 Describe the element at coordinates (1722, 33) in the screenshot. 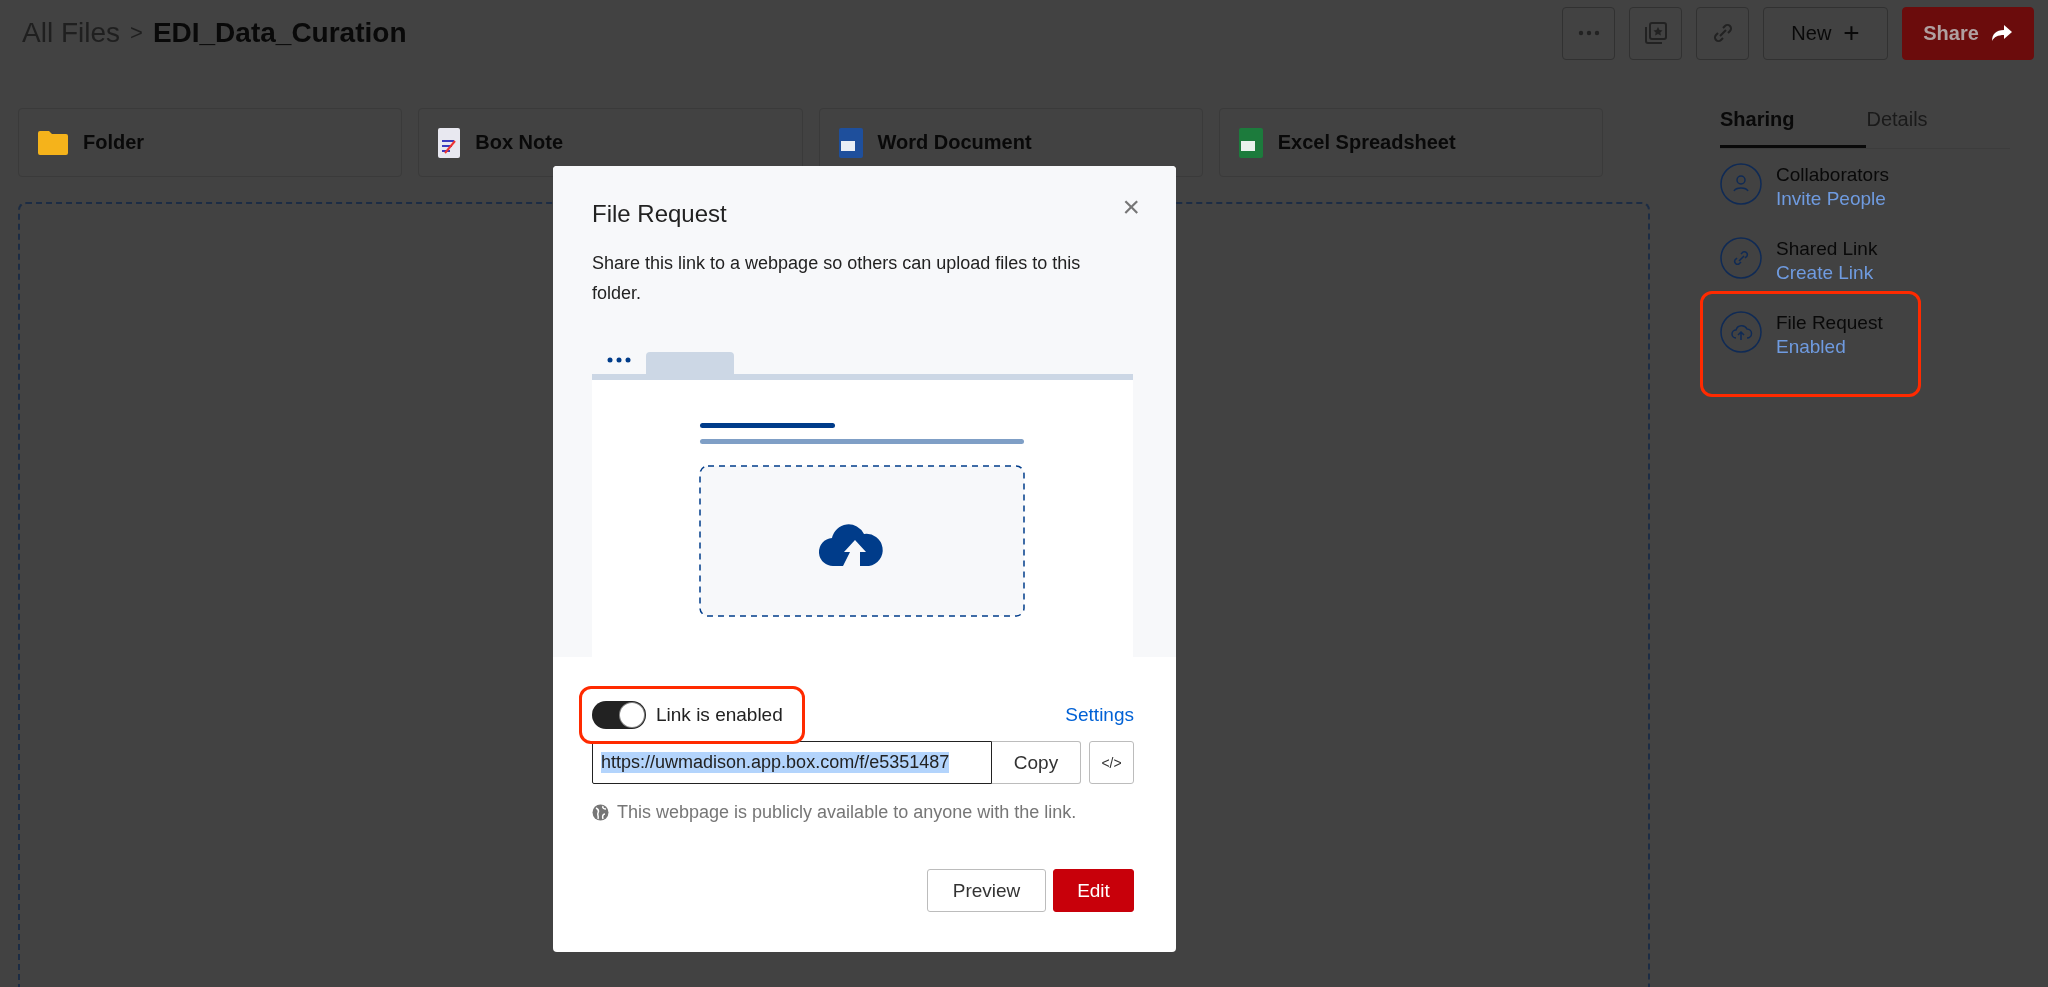

I see `link-button` at that location.